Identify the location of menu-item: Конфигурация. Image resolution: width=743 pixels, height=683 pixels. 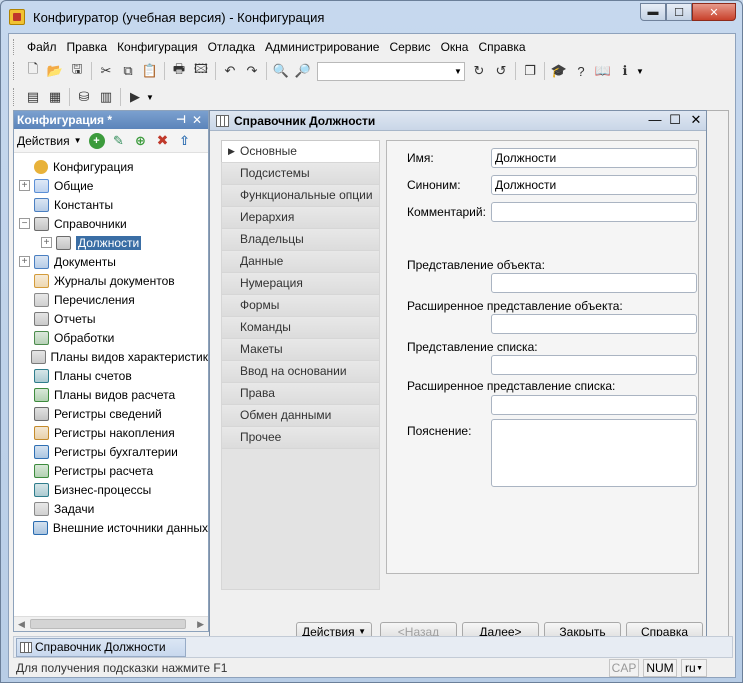
(157, 47).